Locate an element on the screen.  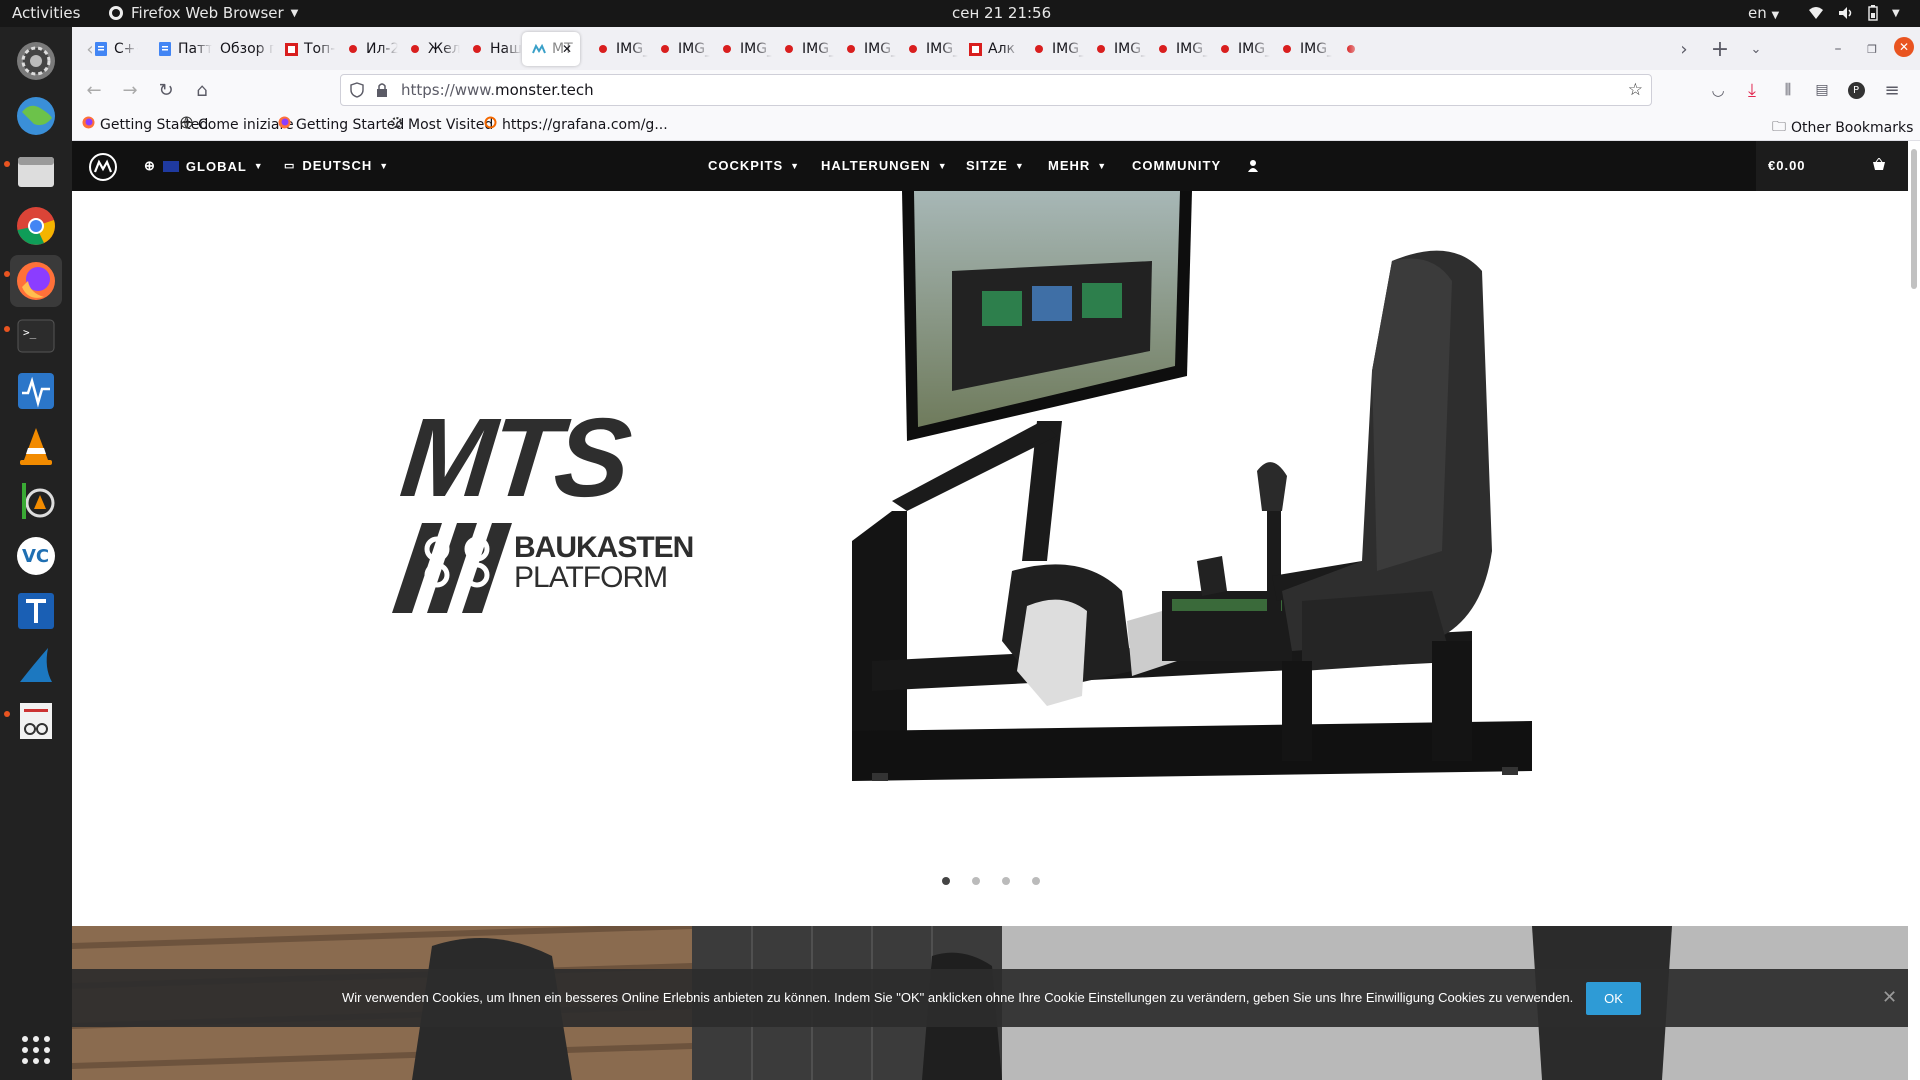
cookie-ok-button: OK is located at coordinates (1613, 998).